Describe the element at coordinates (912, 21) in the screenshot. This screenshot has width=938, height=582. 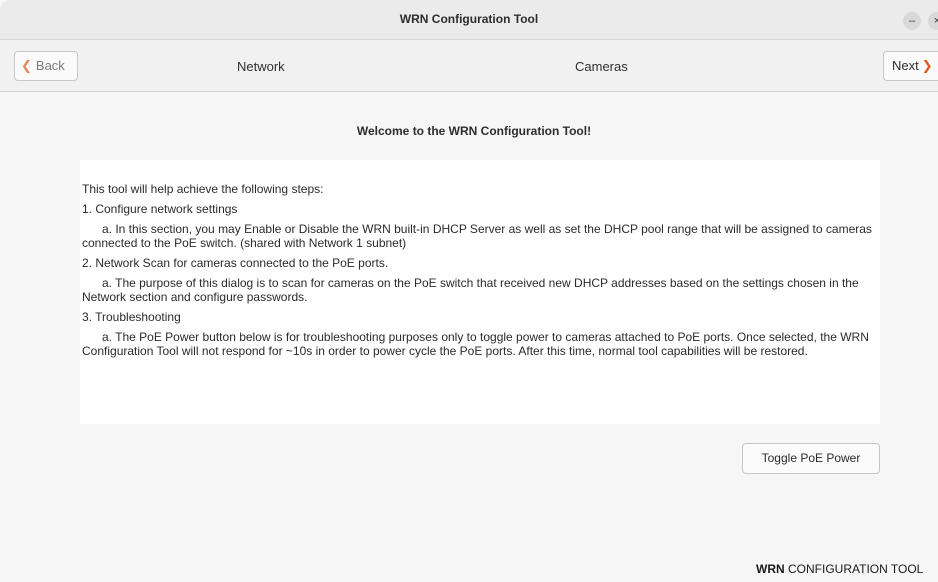
I see `minimize-button: –` at that location.